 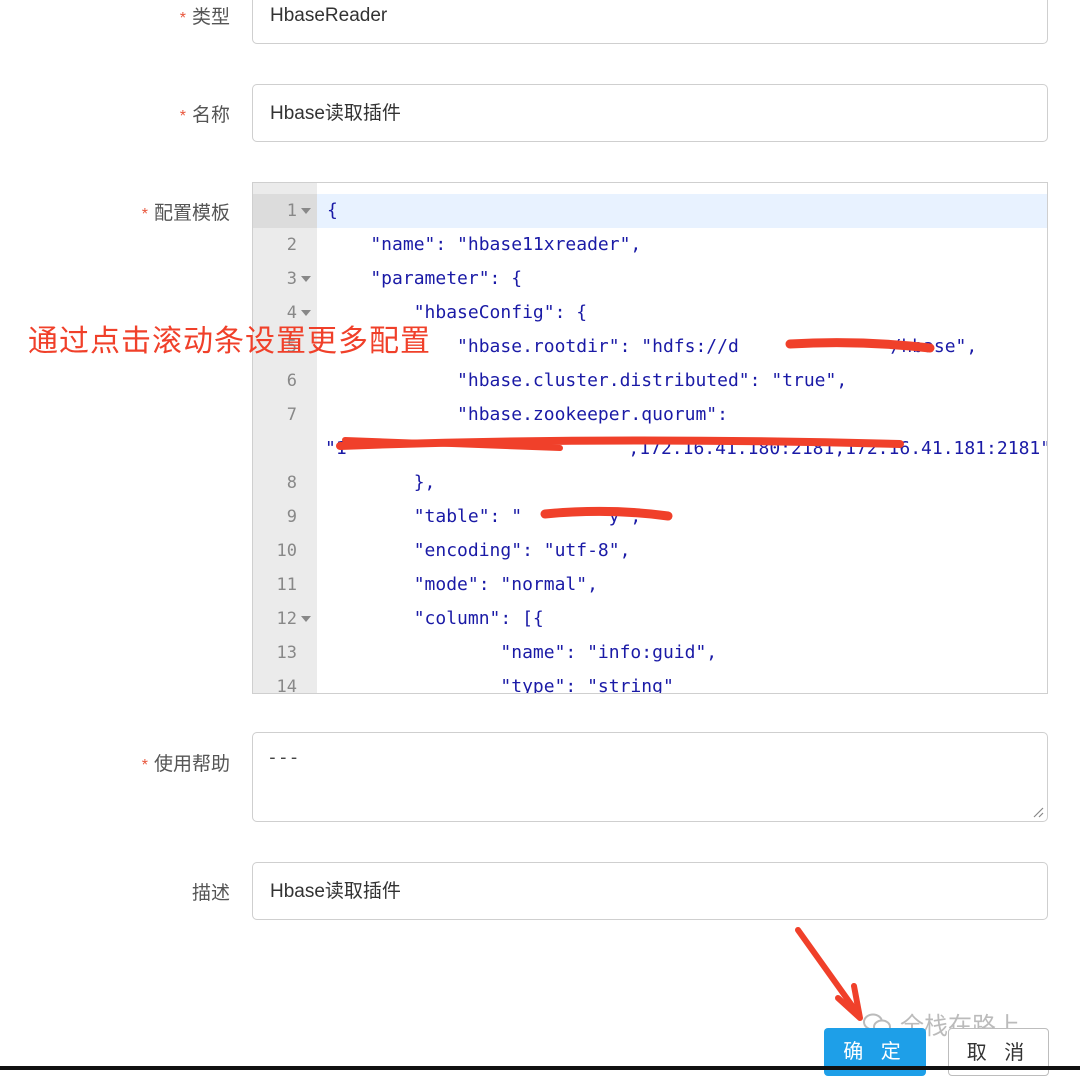 I want to click on bottom-bar, so click(x=540, y=1068).